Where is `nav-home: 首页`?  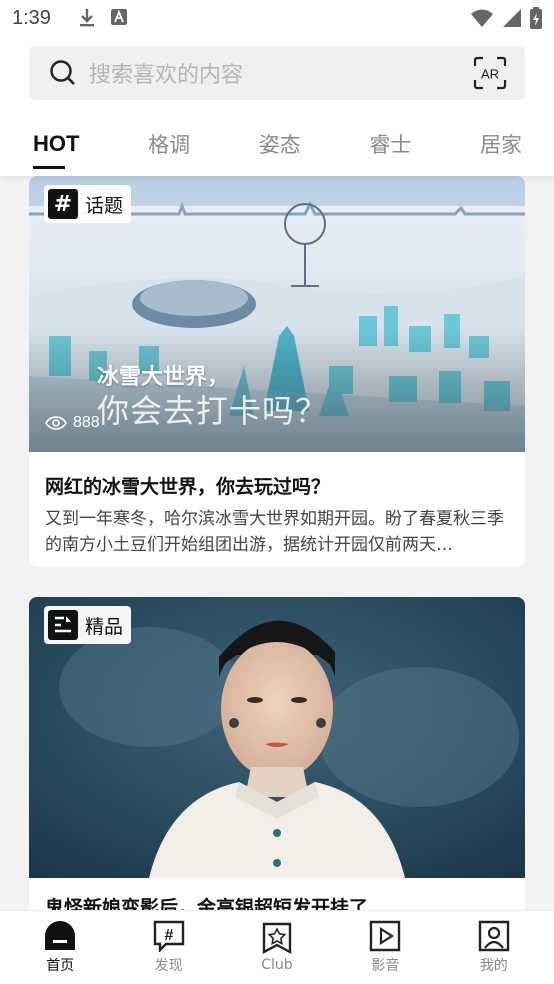 nav-home: 首页 is located at coordinates (60, 947).